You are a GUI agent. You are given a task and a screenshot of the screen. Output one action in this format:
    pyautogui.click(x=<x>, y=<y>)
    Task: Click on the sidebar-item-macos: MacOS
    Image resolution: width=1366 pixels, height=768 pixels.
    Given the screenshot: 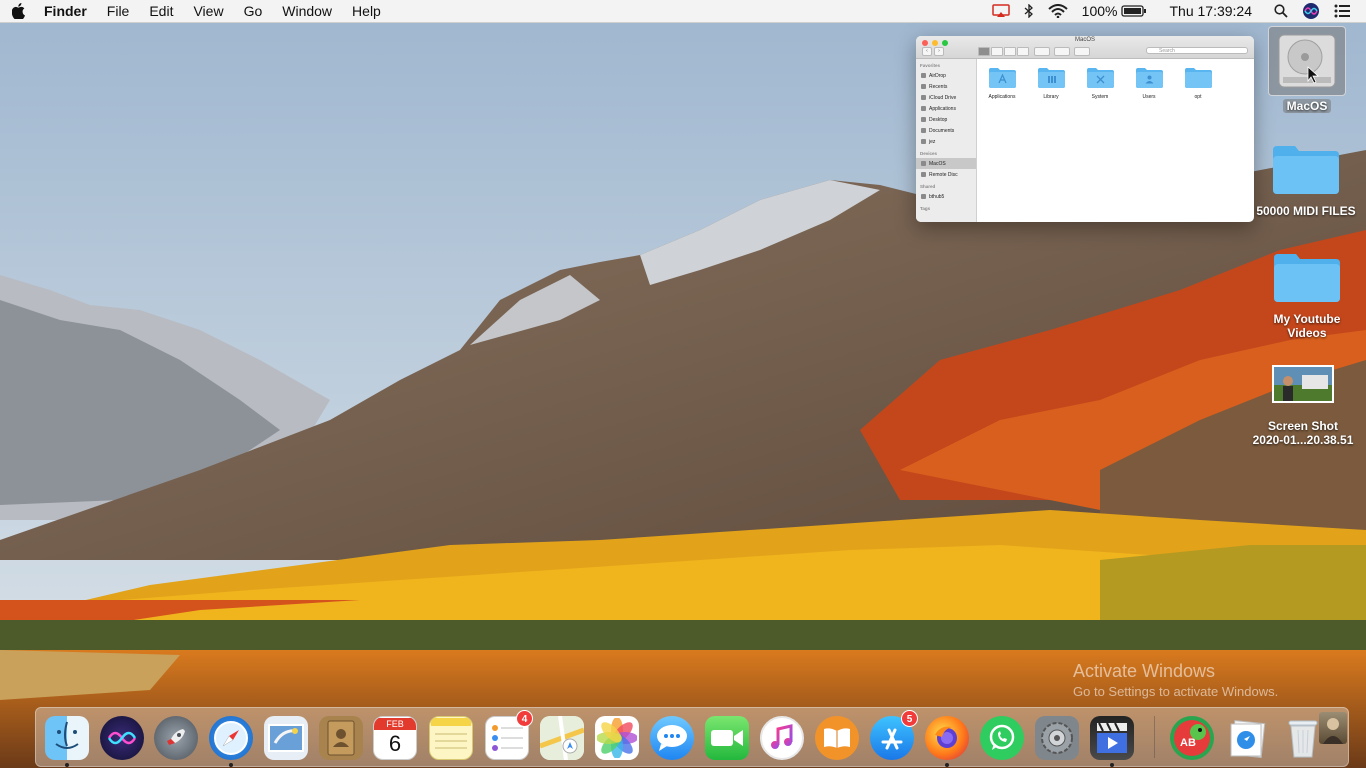 What is the action you would take?
    pyautogui.click(x=946, y=163)
    